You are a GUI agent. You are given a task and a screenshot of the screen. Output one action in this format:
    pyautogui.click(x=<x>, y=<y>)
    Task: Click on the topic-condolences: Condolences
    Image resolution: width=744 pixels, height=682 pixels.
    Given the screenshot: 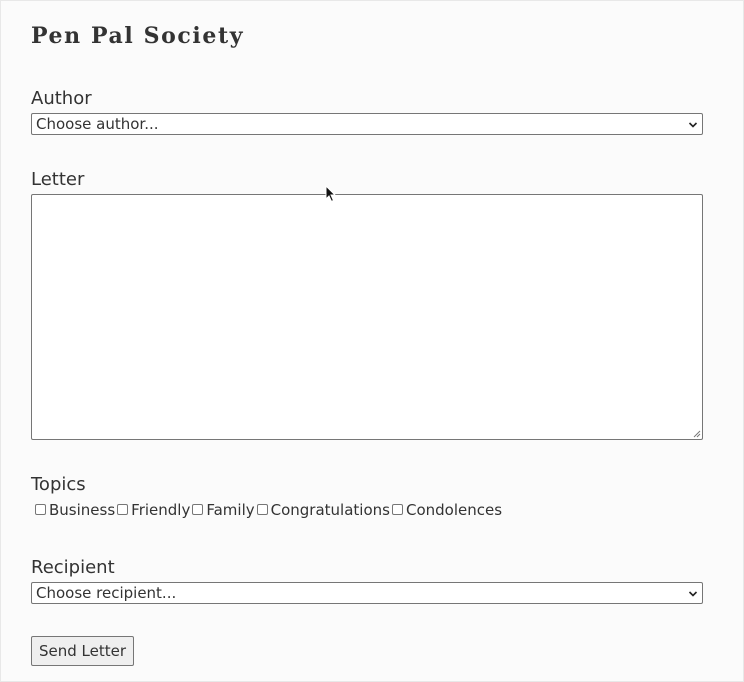 What is the action you would take?
    pyautogui.click(x=447, y=510)
    